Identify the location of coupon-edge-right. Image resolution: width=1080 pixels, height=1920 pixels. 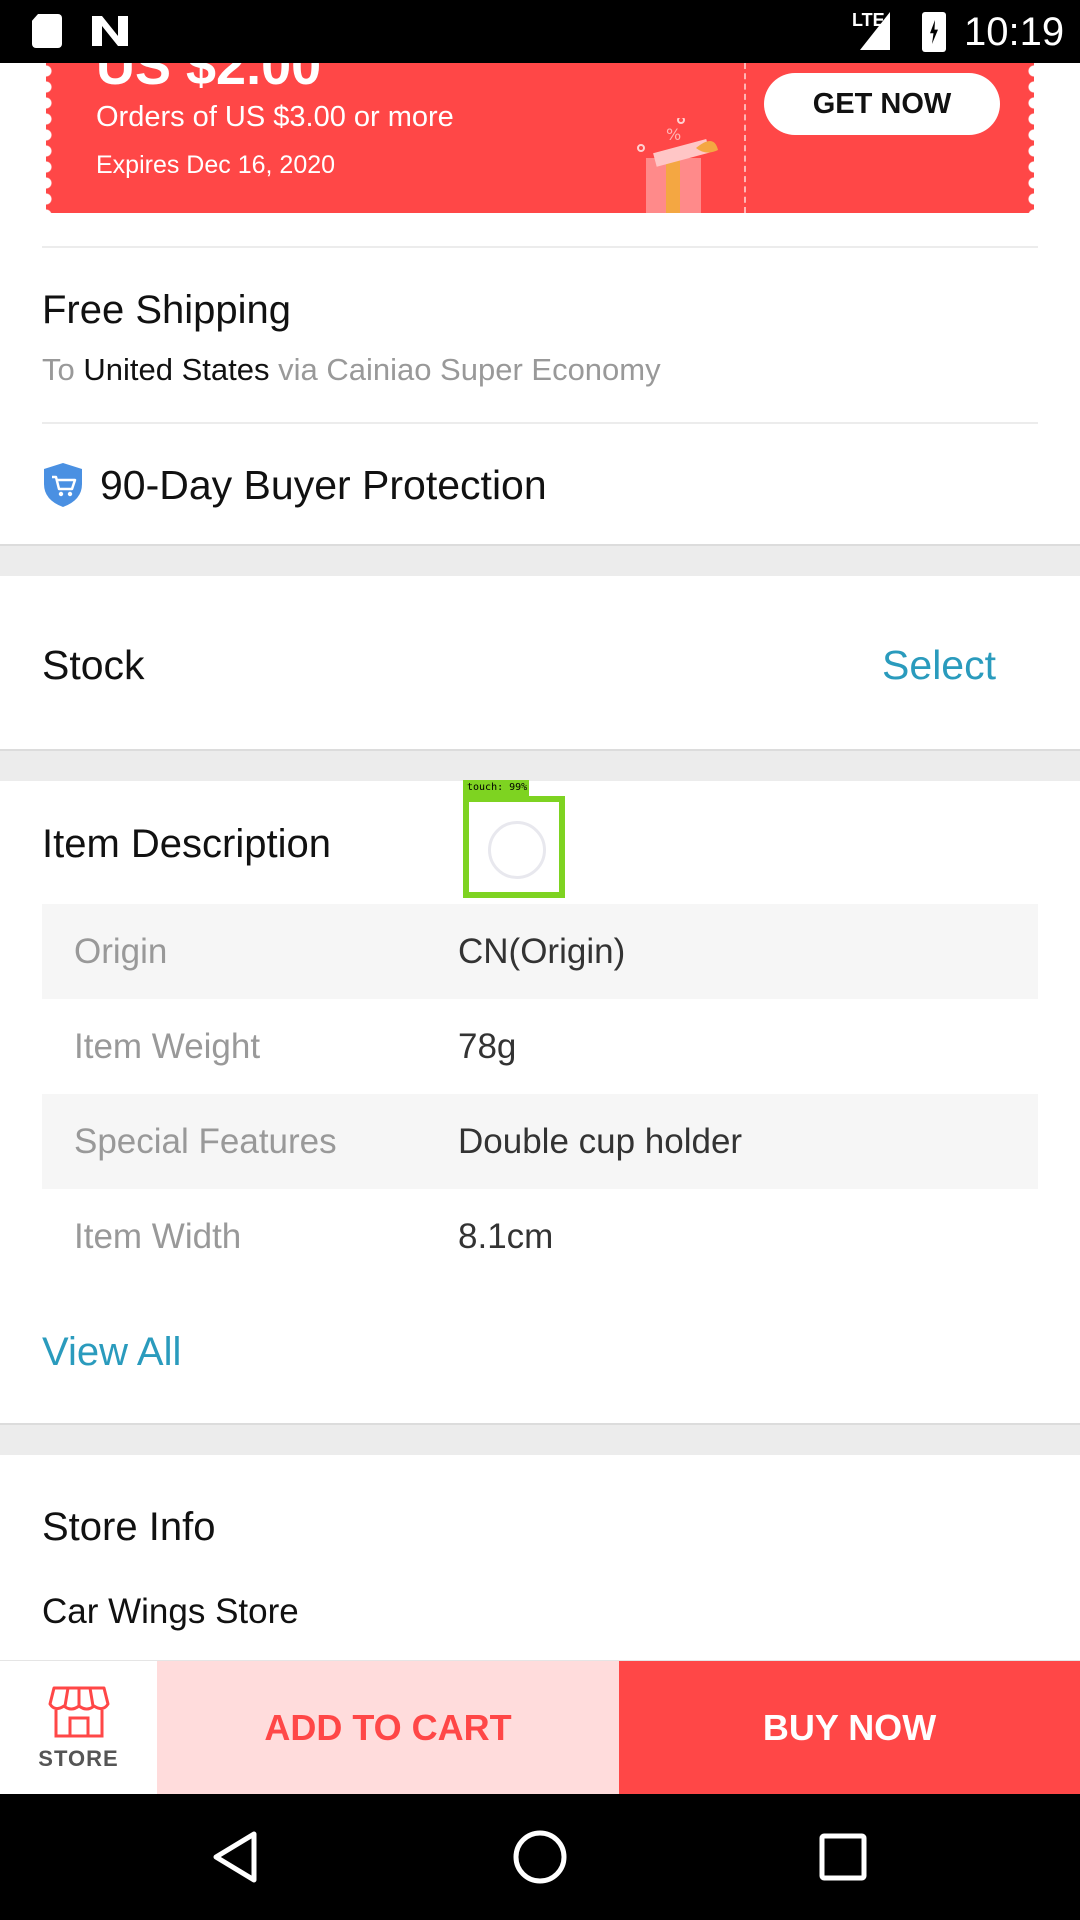
(1029, 138).